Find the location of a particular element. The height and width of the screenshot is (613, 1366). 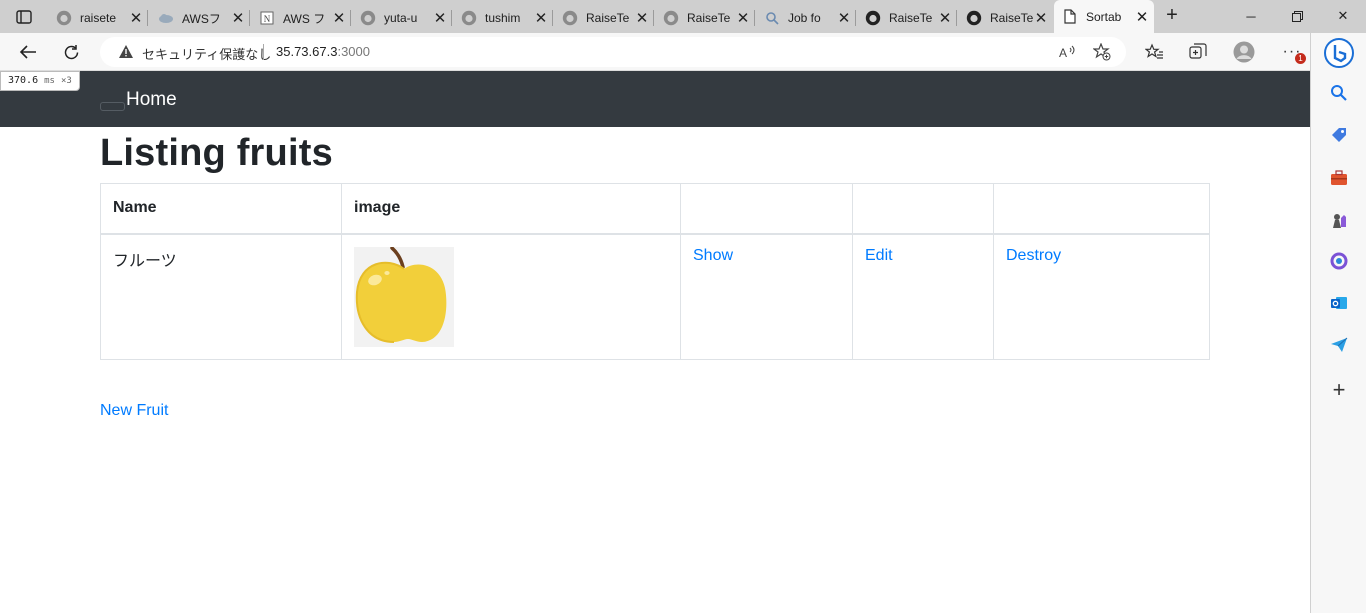

security-label: セキュリティ保護なし is located at coordinates (206, 53).